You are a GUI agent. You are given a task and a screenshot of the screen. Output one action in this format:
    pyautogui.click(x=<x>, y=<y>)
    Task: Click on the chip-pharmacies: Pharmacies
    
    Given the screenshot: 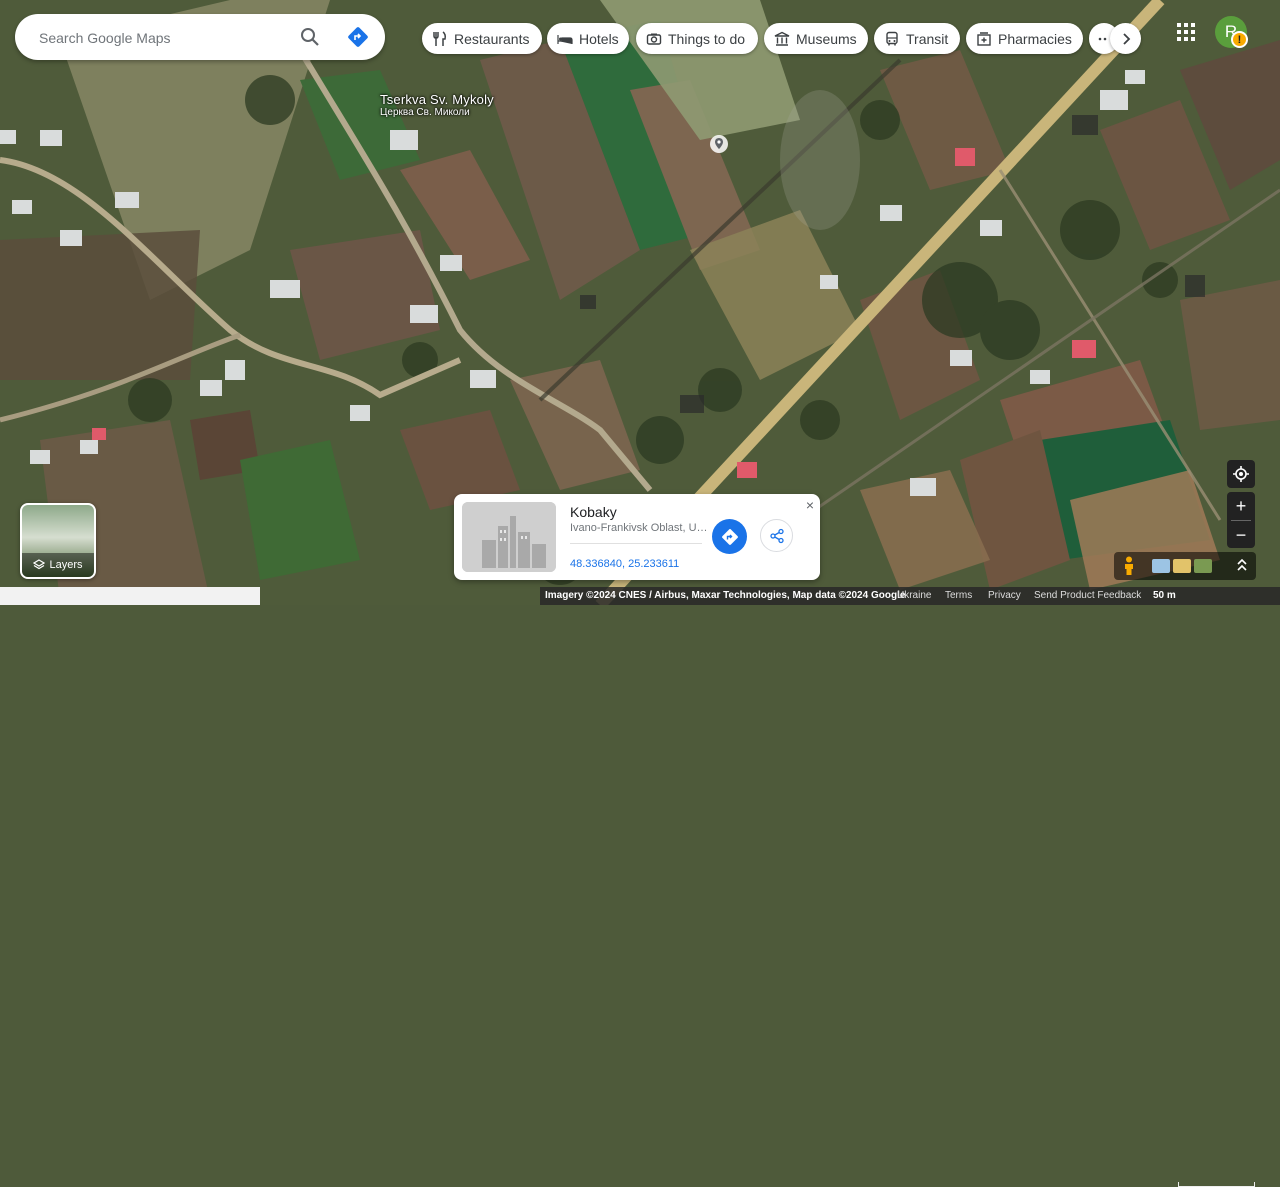 What is the action you would take?
    pyautogui.click(x=1024, y=38)
    